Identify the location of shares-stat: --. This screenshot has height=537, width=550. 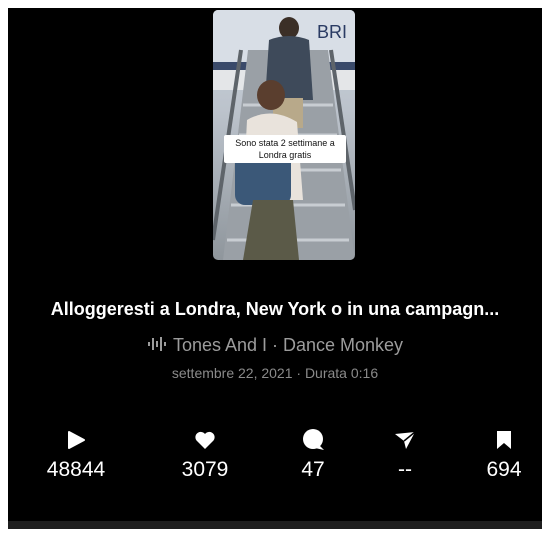
(405, 455).